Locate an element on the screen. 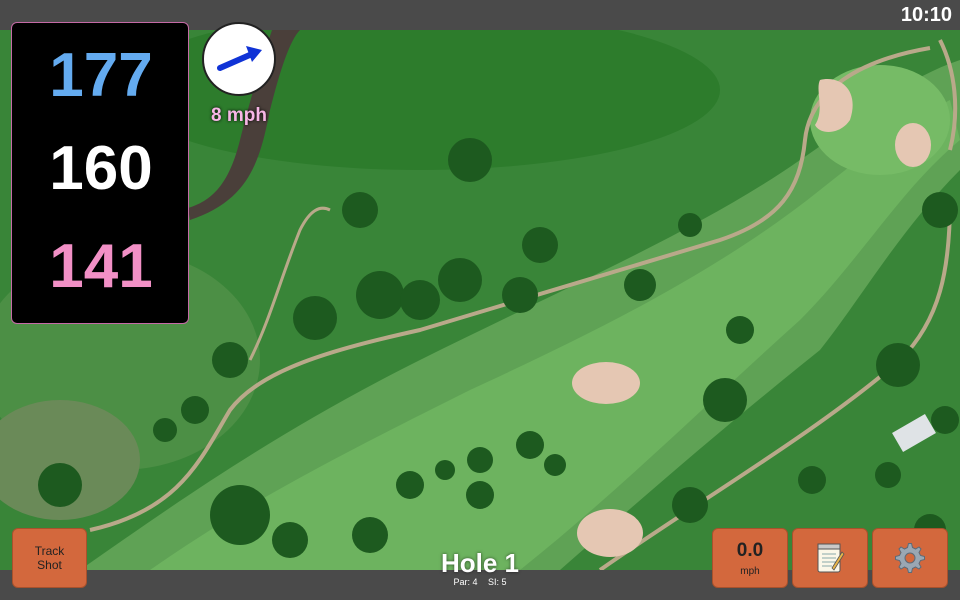  speed-unit: mph is located at coordinates (750, 571).